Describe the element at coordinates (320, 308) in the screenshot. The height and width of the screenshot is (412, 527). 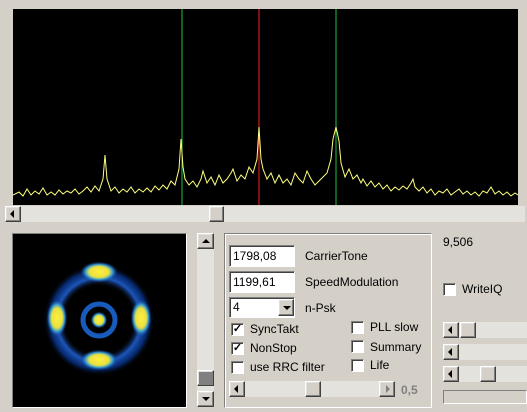
I see `npsk-label: n-Psk` at that location.